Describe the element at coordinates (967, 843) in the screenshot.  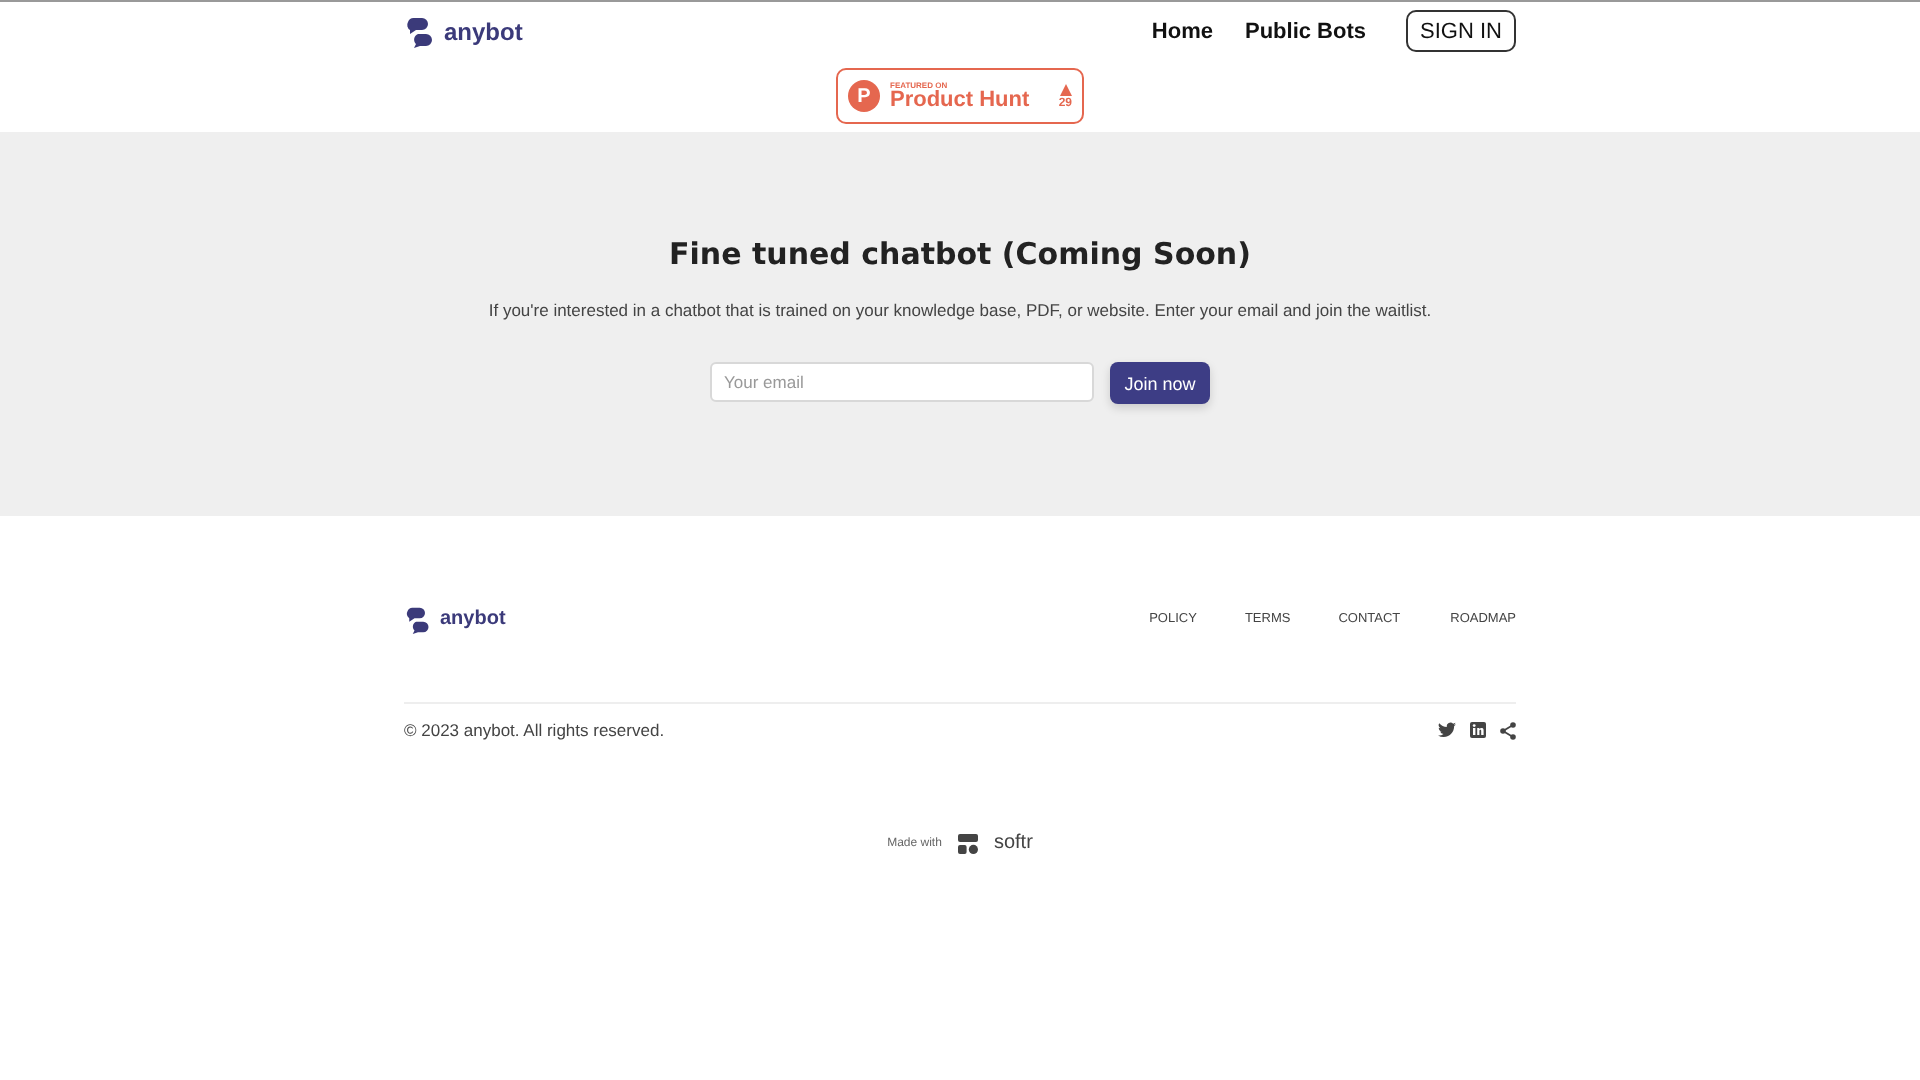
I see `softr-logo-icon` at that location.